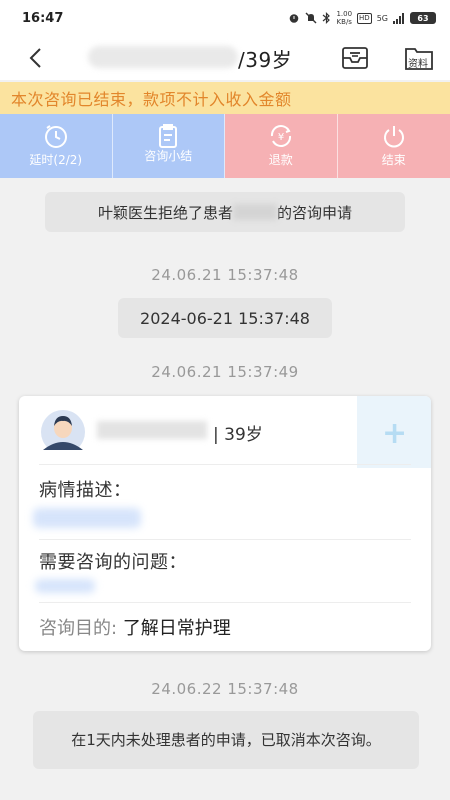 This screenshot has width=450, height=800. Describe the element at coordinates (78, 628) in the screenshot. I see `purpose-label: 咨询目的:` at that location.